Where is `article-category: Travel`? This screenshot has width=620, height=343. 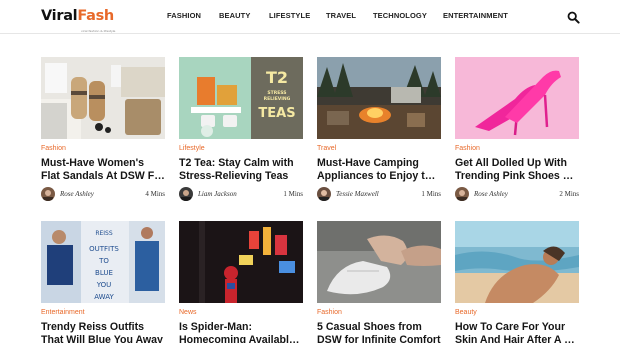
article-category: Travel is located at coordinates (326, 148).